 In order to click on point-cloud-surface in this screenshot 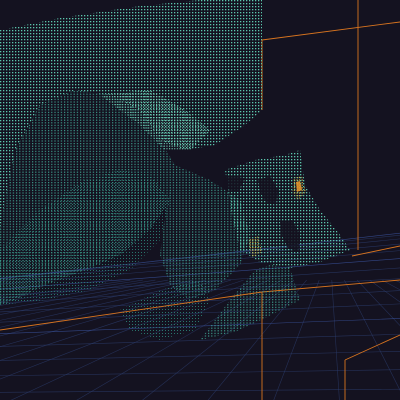, I will do `click(287, 209)`.